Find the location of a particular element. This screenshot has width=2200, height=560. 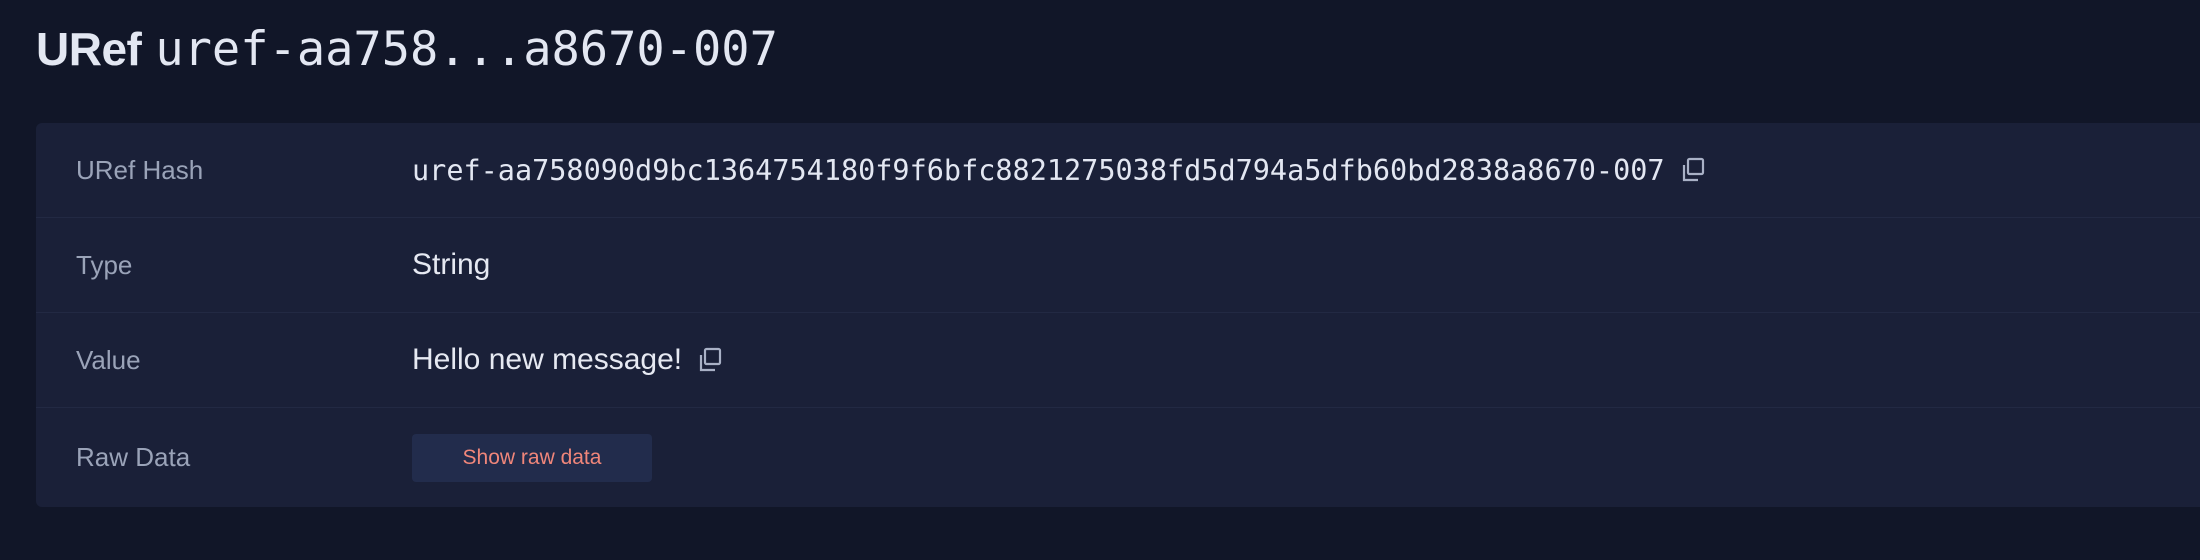

value-text: Hello new message! is located at coordinates (547, 359).